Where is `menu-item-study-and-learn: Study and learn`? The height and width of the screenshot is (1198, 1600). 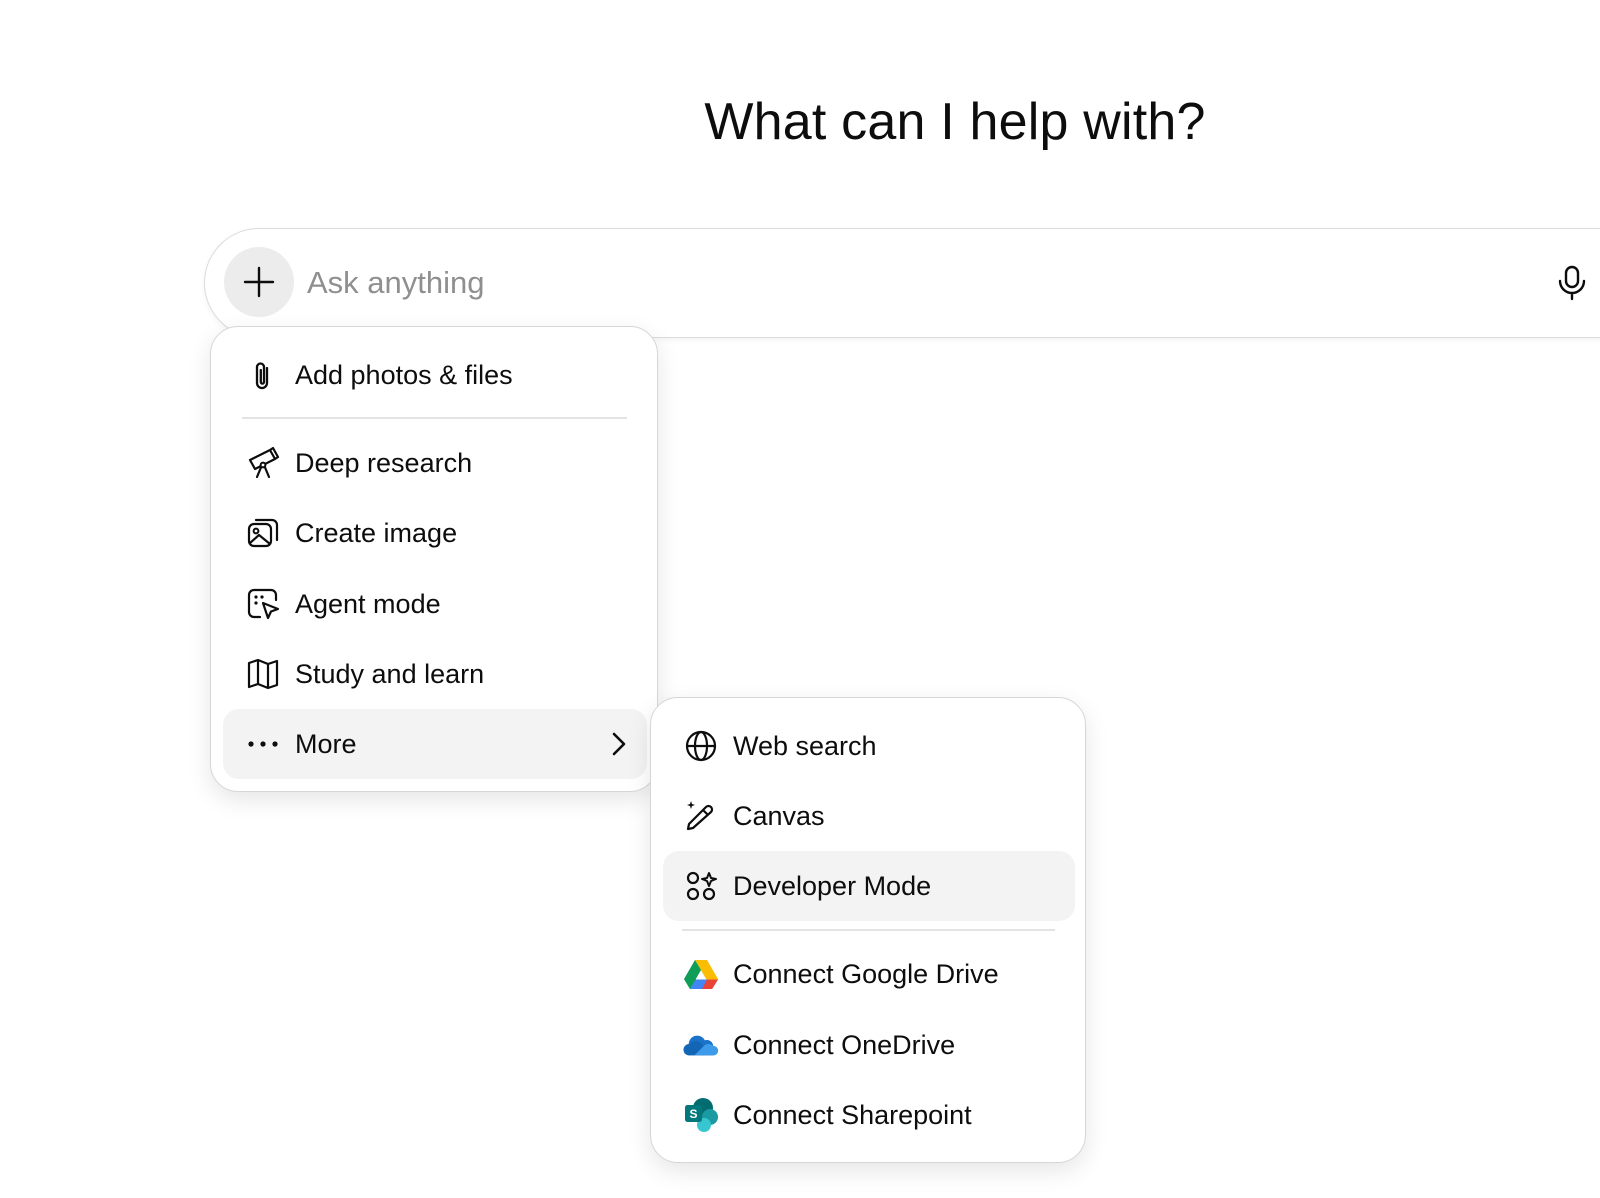
menu-item-study-and-learn: Study and learn is located at coordinates (435, 674).